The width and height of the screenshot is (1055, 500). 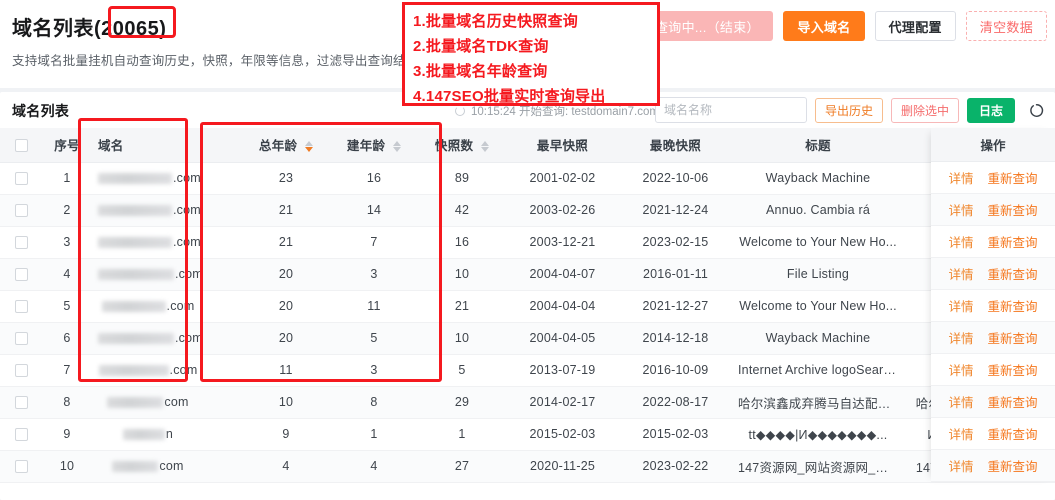 What do you see at coordinates (147, 434) in the screenshot?
I see `domain-value: n` at bounding box center [147, 434].